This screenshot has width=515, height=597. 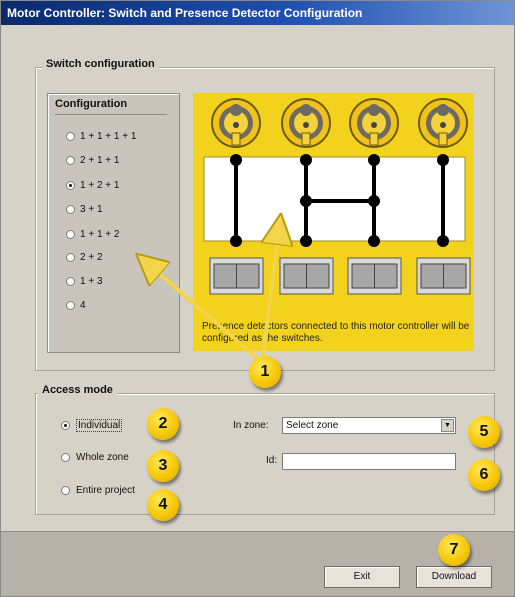 What do you see at coordinates (76, 305) in the screenshot?
I see `config-option-4: 4` at bounding box center [76, 305].